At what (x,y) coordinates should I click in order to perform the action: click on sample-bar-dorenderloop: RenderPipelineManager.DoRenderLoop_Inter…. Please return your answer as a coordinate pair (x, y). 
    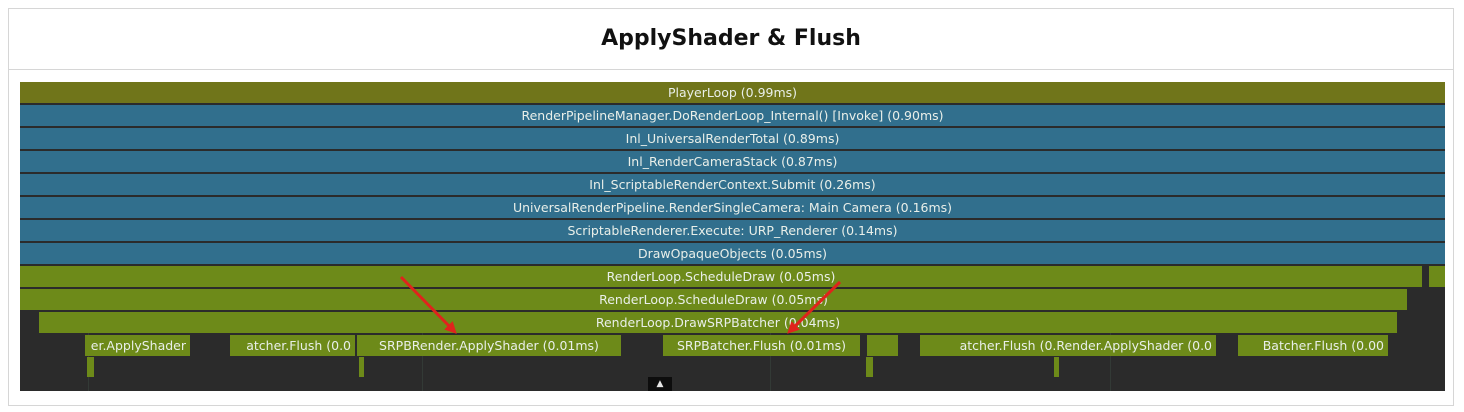
    Looking at the image, I should click on (732, 115).